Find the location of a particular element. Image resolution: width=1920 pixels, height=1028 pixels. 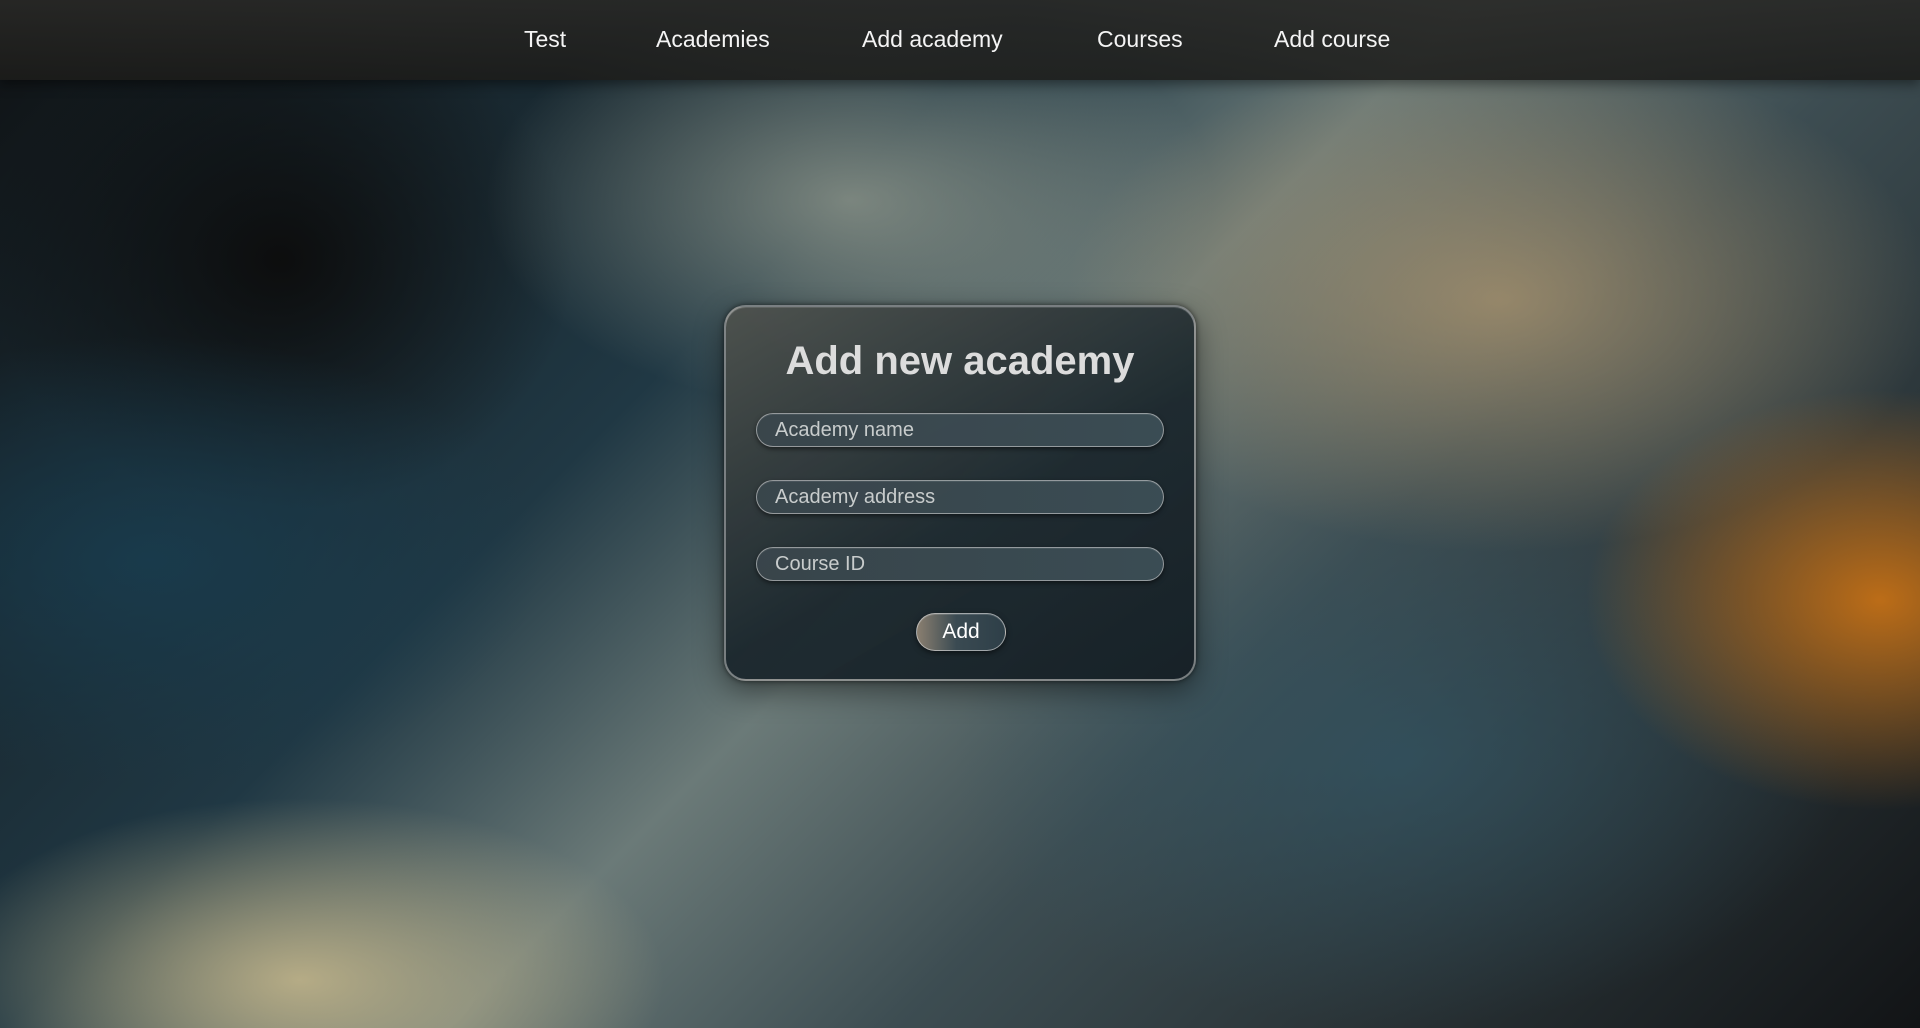

add-button: Add is located at coordinates (961, 632).